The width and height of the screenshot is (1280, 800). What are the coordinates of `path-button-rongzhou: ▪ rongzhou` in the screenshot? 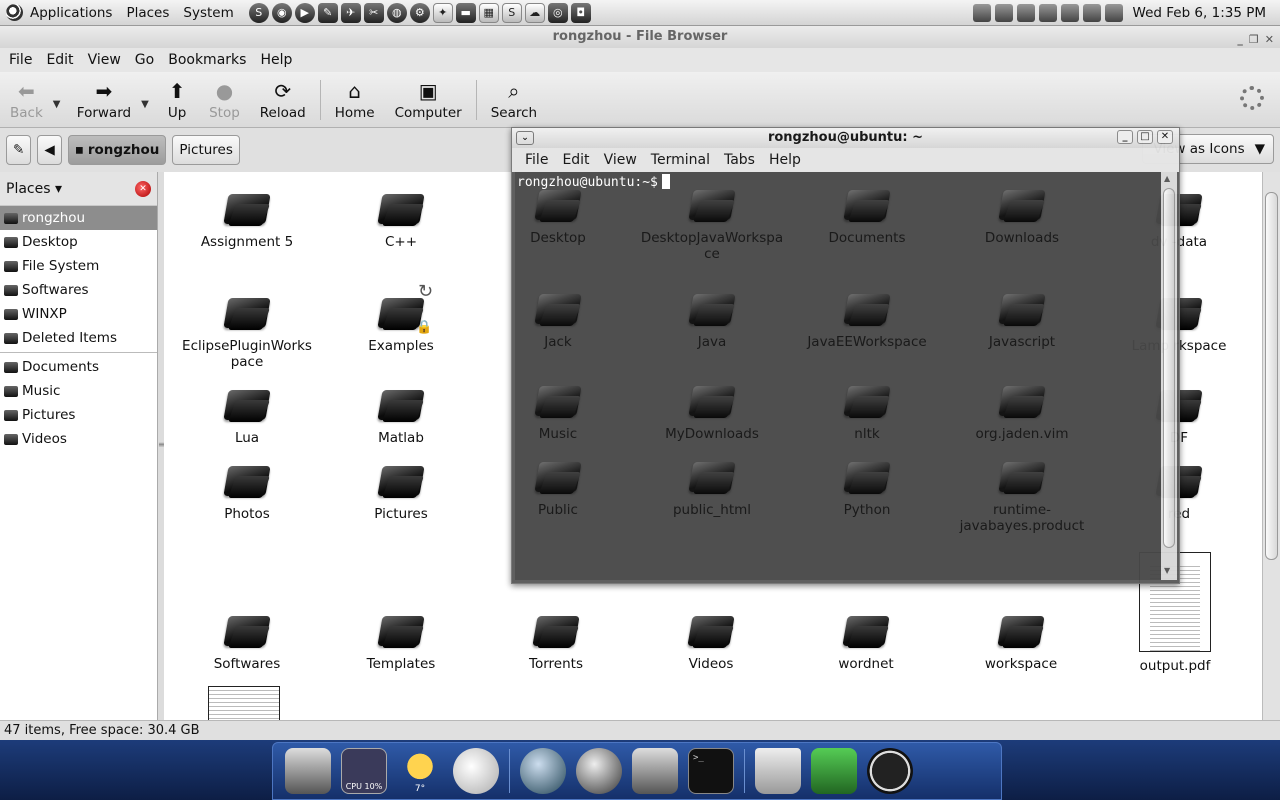 It's located at (117, 150).